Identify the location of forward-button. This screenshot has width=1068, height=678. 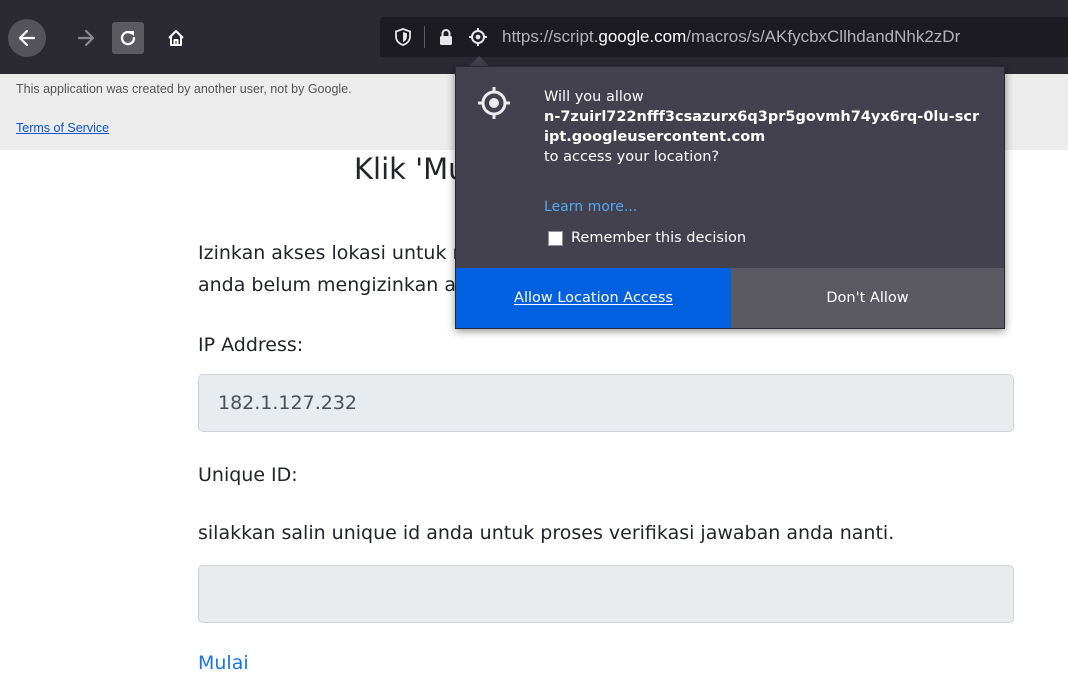
(86, 38).